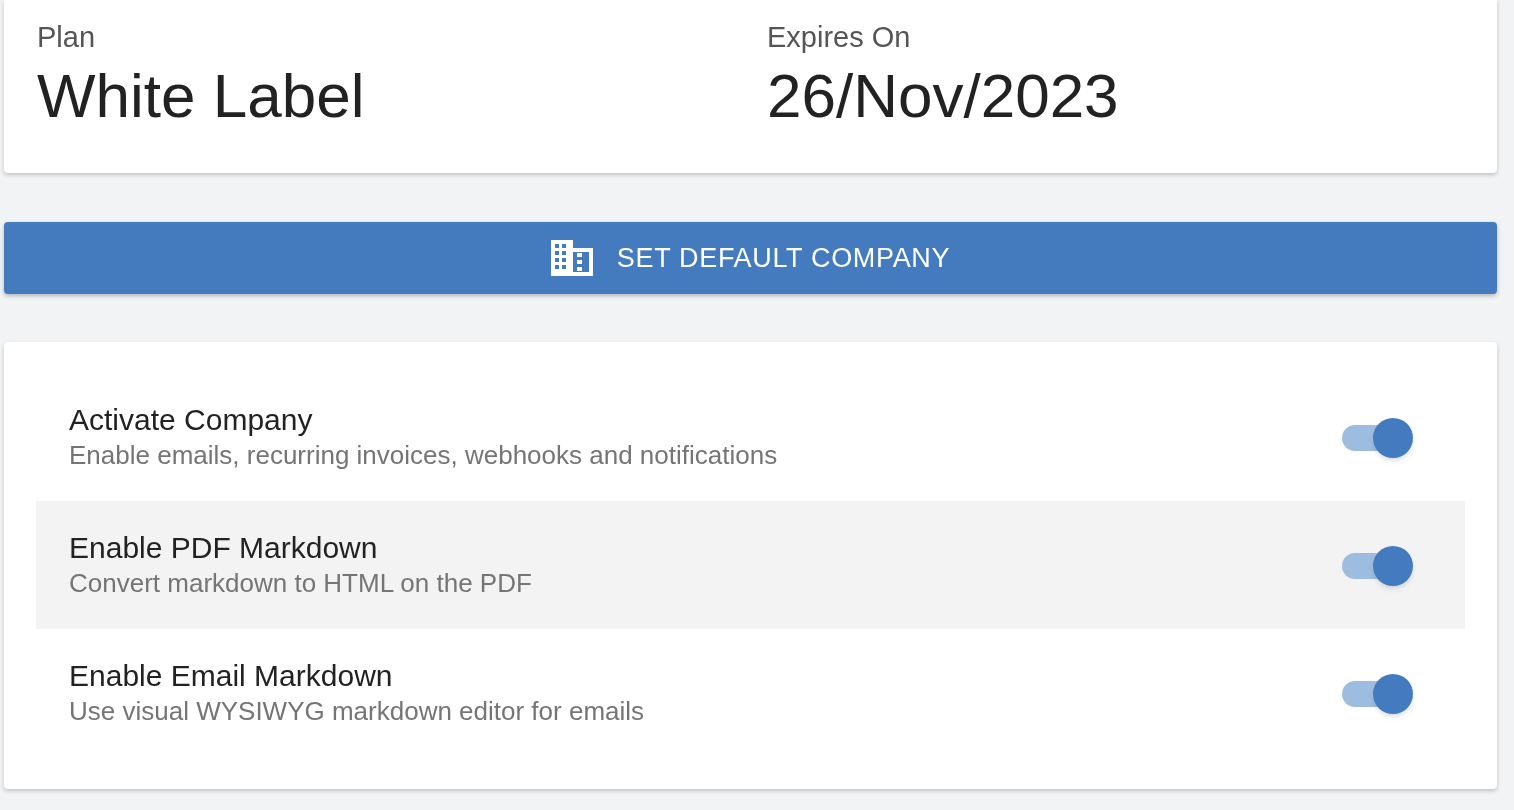 Image resolution: width=1514 pixels, height=810 pixels. I want to click on field-label: Expires On, so click(839, 37).